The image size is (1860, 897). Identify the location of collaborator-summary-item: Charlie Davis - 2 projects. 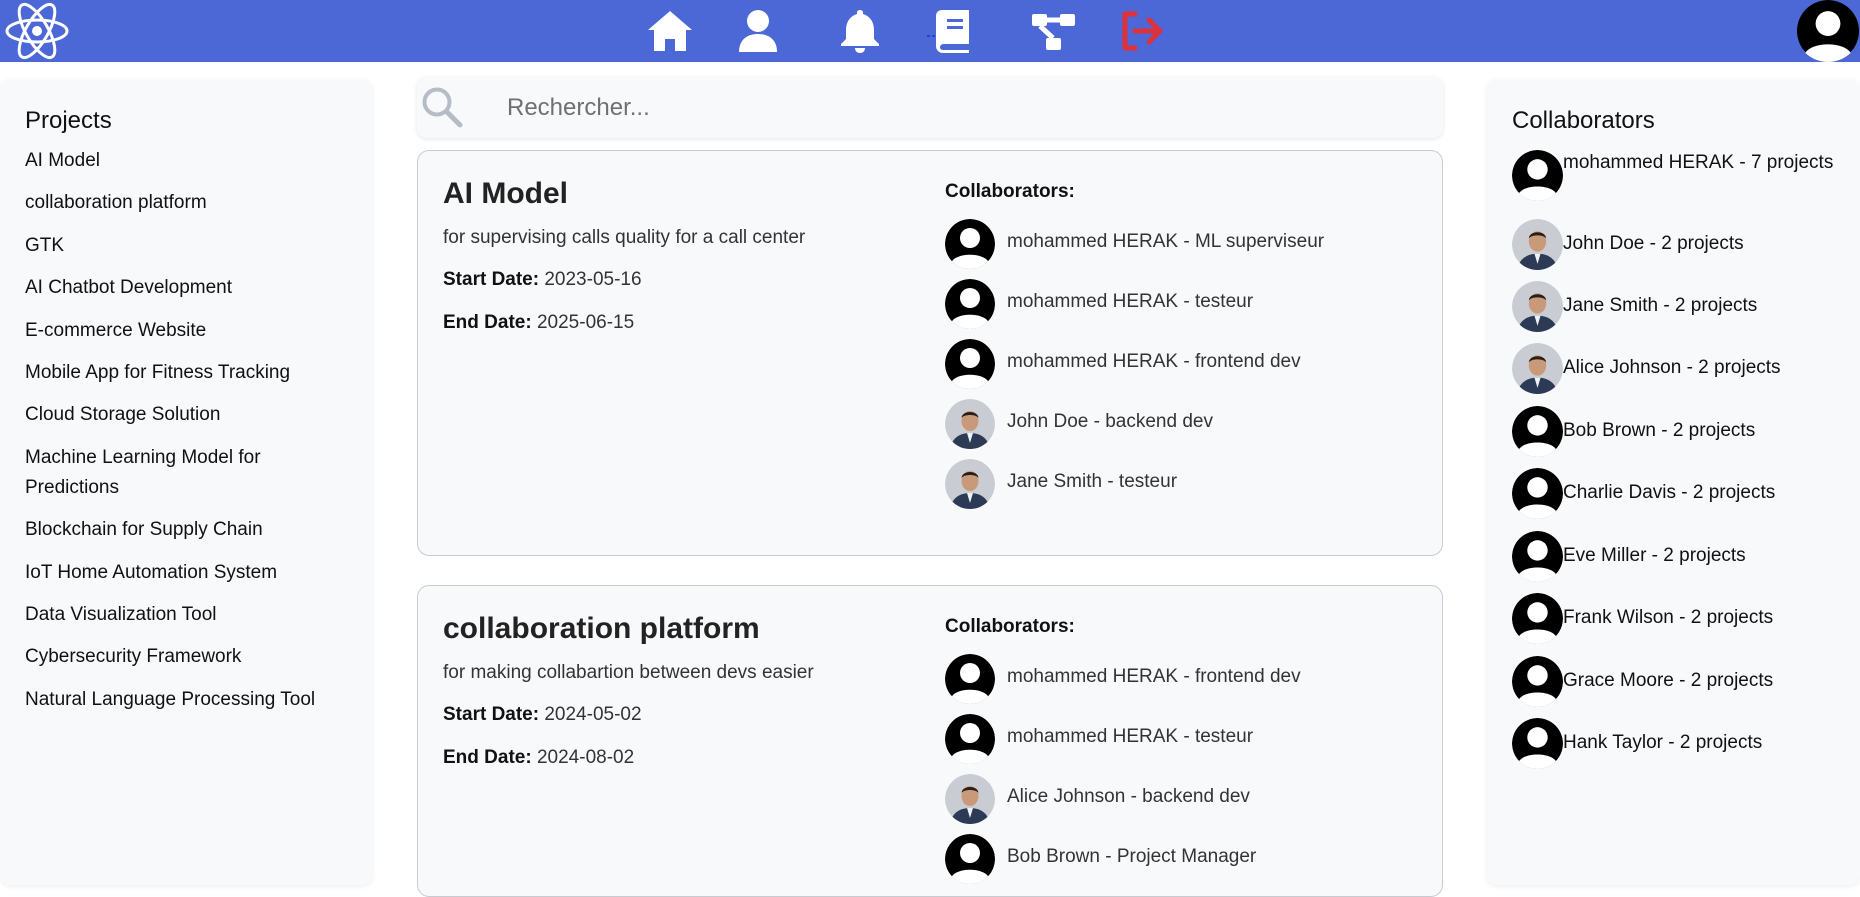
(1682, 493).